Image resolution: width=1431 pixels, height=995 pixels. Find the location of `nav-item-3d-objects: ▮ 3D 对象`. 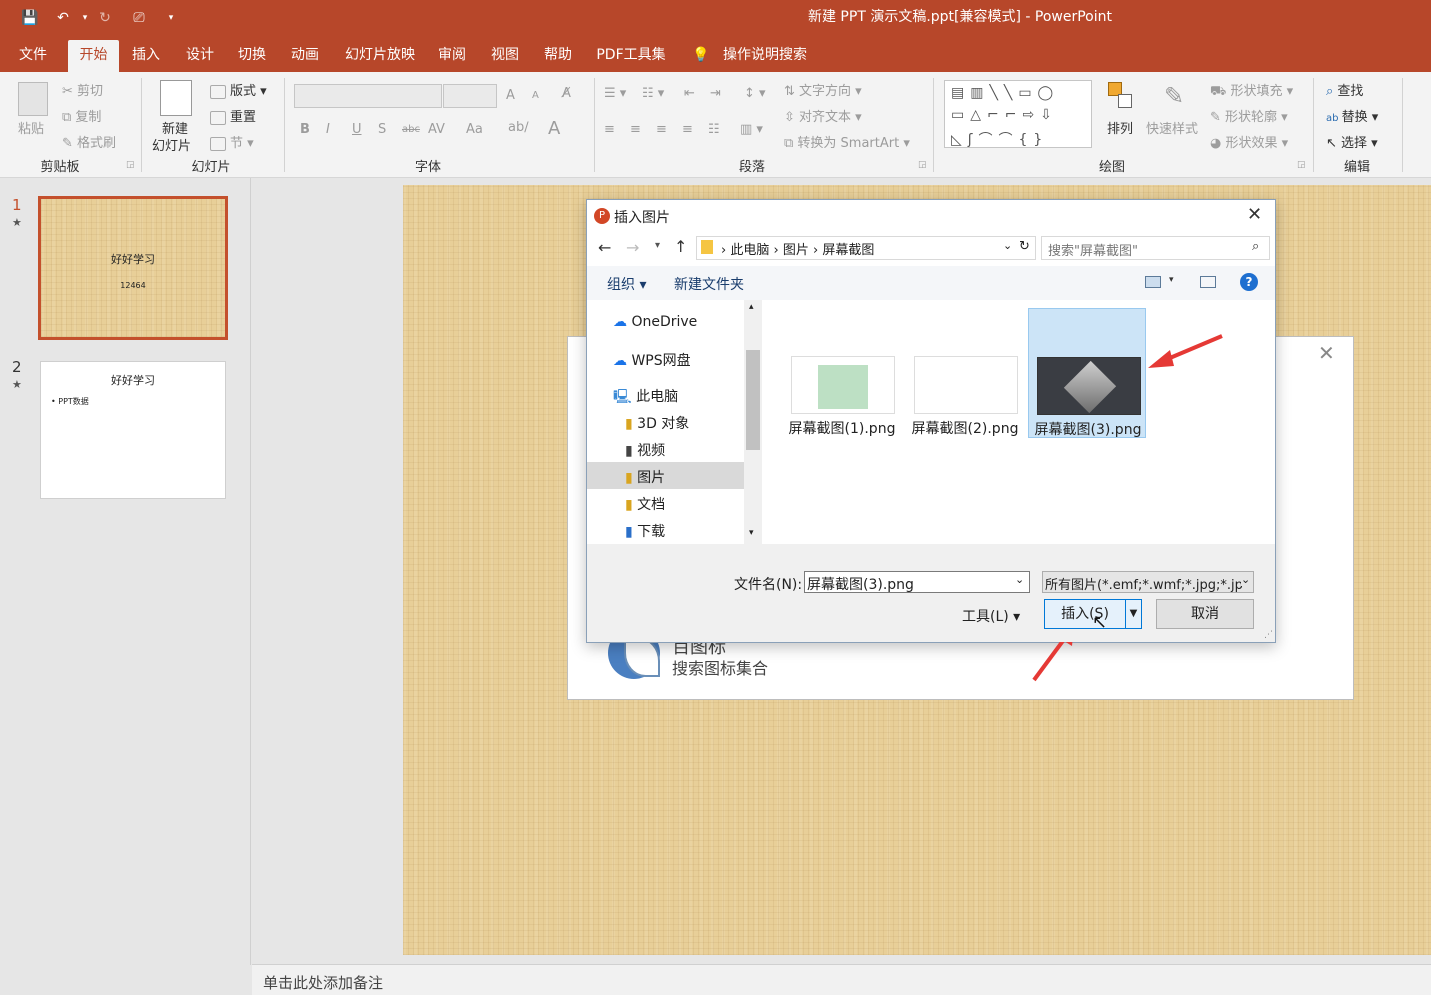

nav-item-3d-objects: ▮ 3D 对象 is located at coordinates (657, 423).